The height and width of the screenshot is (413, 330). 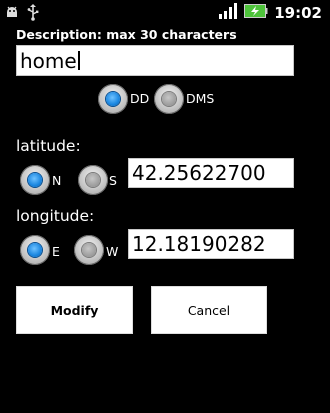 I want to click on longitude-label: longitude:, so click(x=55, y=216).